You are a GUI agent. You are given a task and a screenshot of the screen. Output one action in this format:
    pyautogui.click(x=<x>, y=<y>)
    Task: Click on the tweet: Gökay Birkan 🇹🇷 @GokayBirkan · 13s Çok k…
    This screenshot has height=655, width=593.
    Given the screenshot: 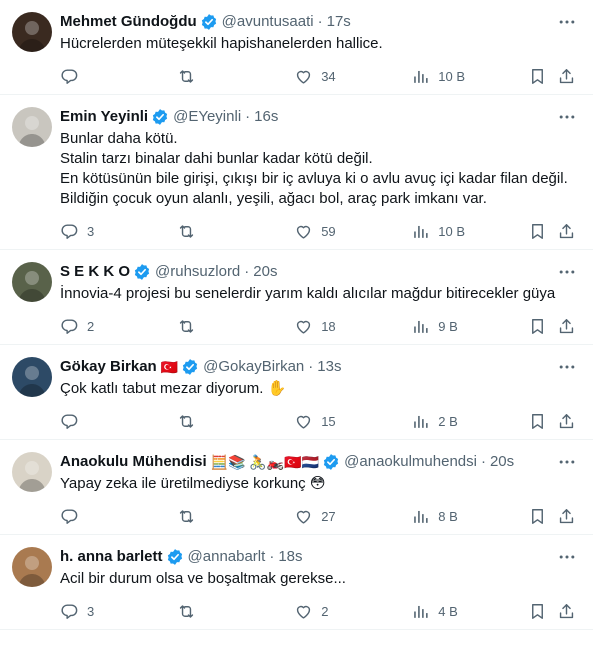 What is the action you would take?
    pyautogui.click(x=296, y=392)
    